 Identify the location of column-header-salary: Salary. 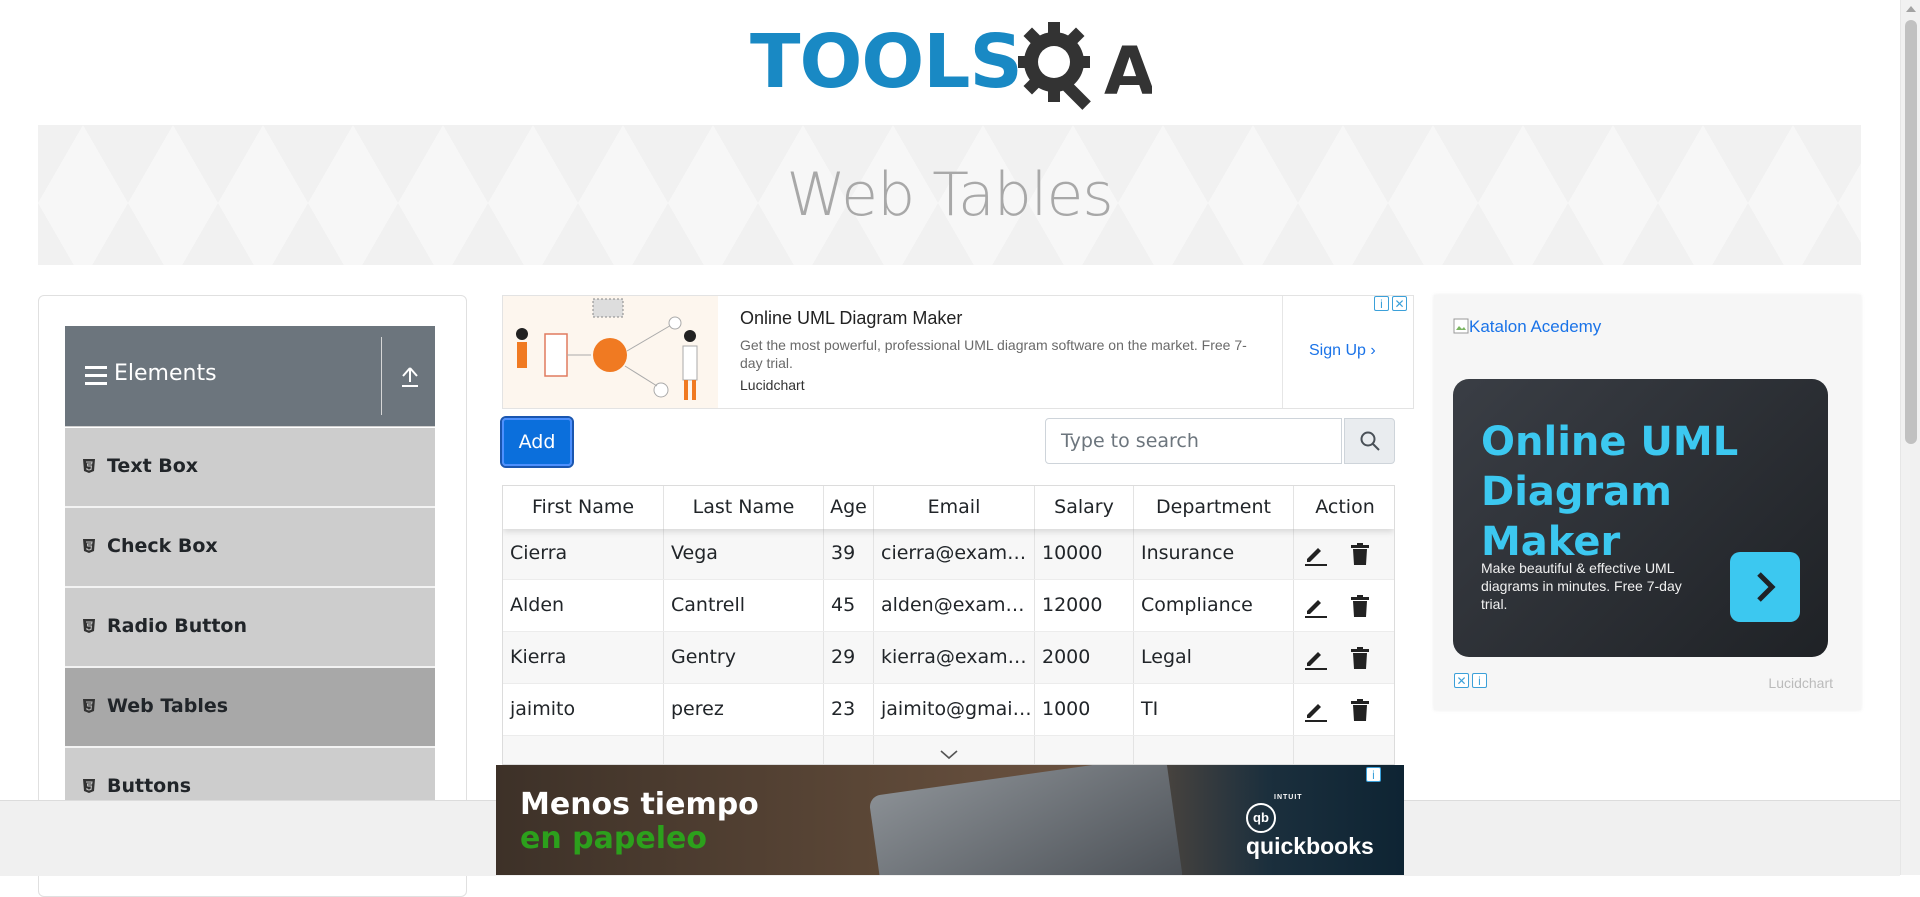
(1084, 507).